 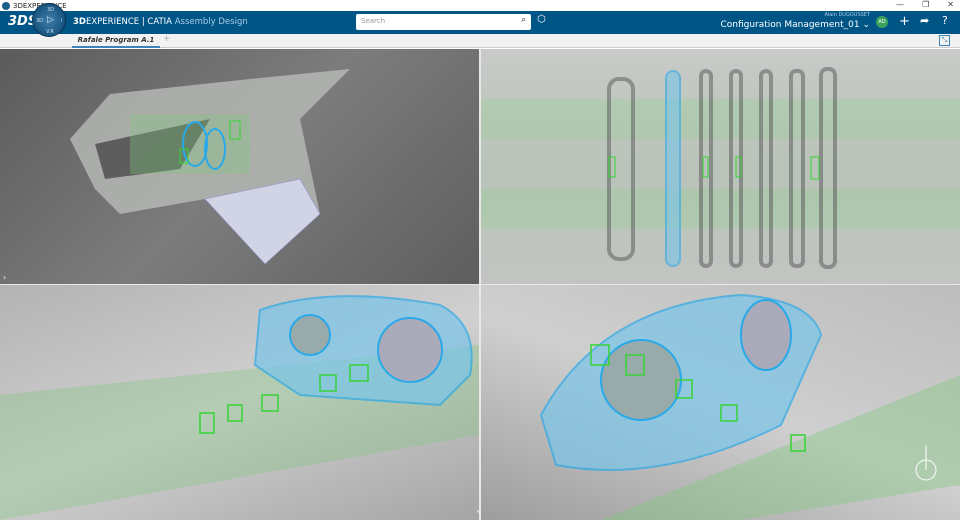 What do you see at coordinates (944, 40) in the screenshot?
I see `fullscreen-icon: ⤡` at bounding box center [944, 40].